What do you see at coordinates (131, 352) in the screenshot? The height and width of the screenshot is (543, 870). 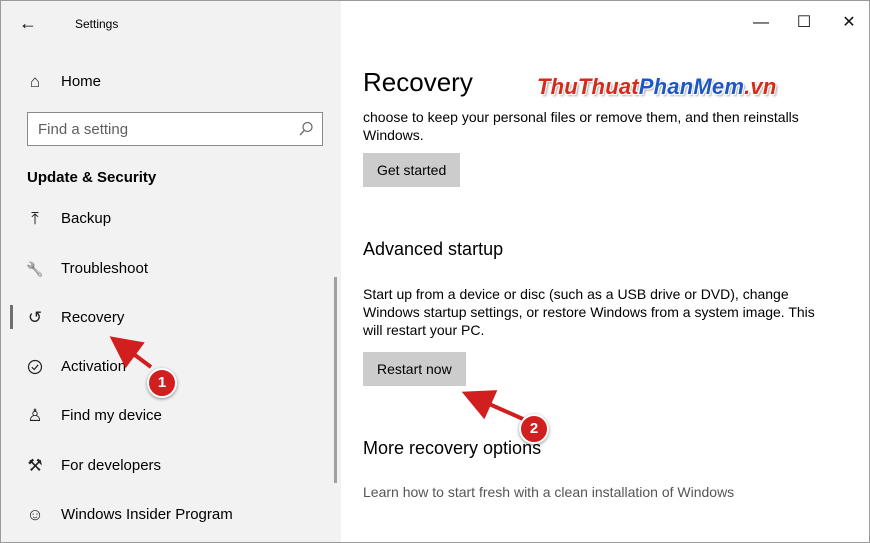 I see `arrow-to-recovery` at bounding box center [131, 352].